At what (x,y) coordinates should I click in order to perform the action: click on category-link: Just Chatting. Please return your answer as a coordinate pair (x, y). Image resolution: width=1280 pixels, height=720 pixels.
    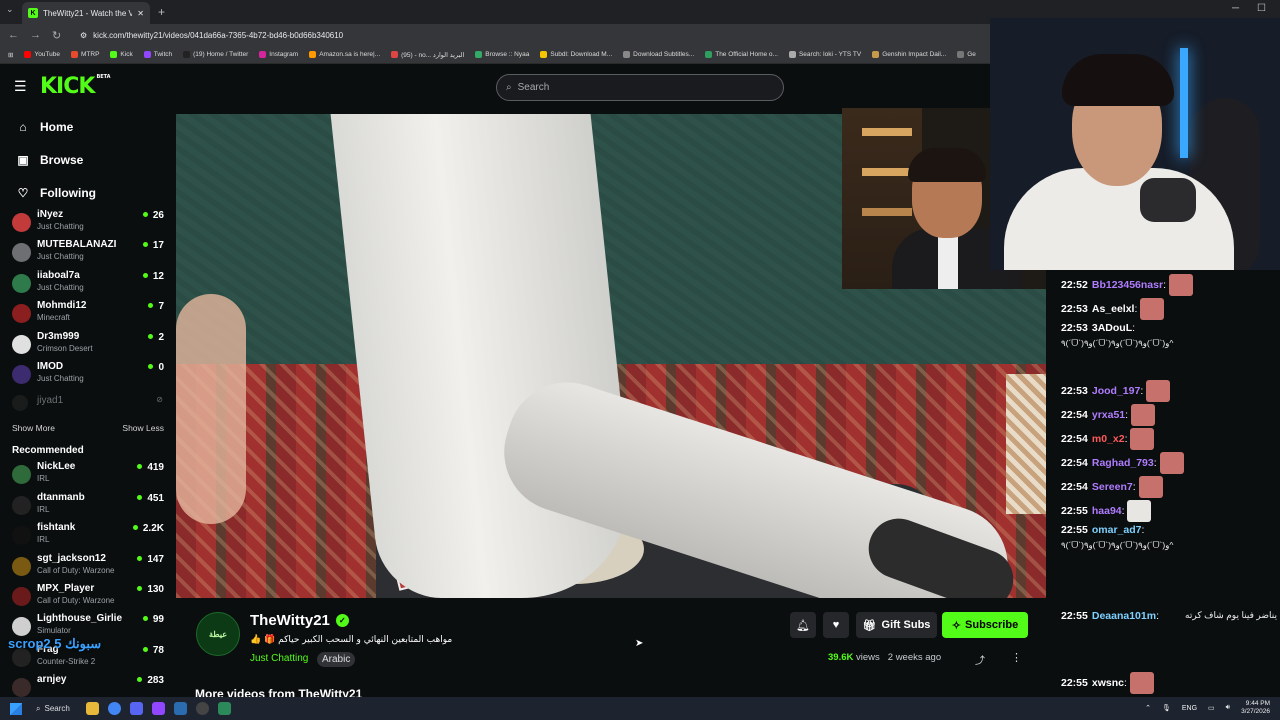
    Looking at the image, I should click on (279, 658).